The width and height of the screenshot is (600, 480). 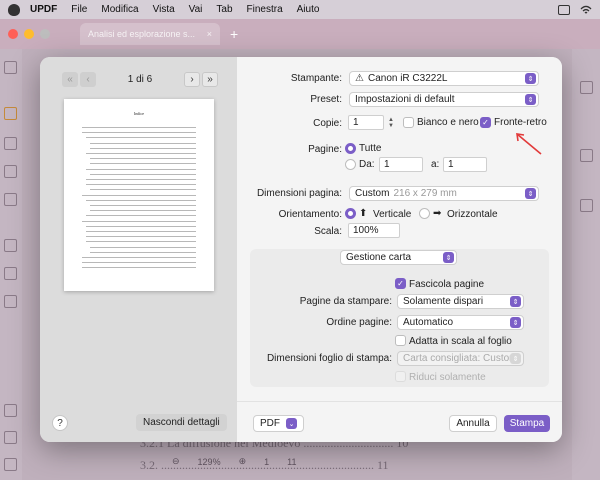 What do you see at coordinates (408, 122) in the screenshot?
I see `bw-checkbox` at bounding box center [408, 122].